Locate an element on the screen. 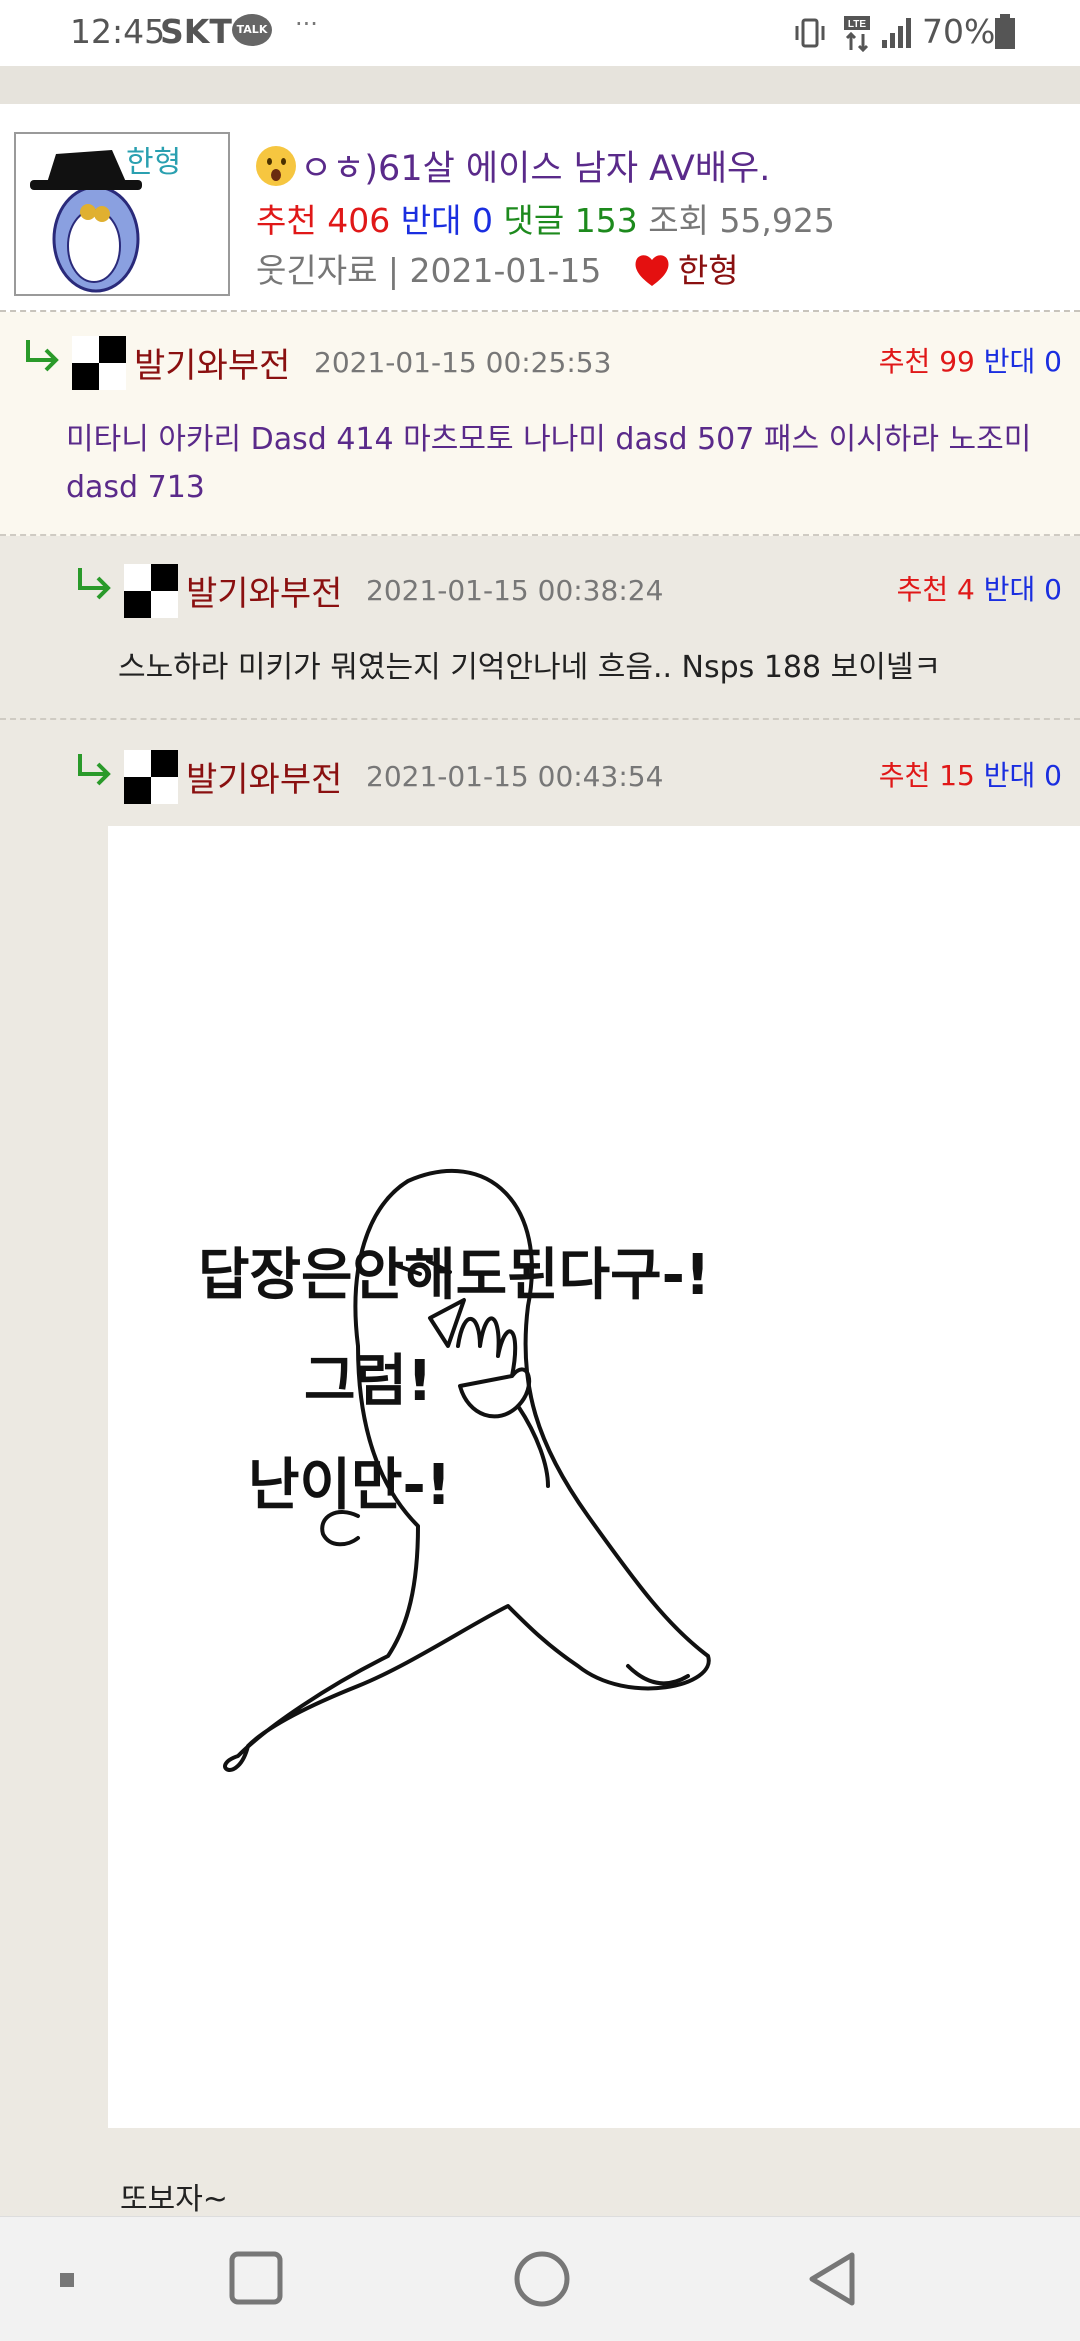  image-text-line-1: 답장은안해도된다구-! is located at coordinates (454, 1275).